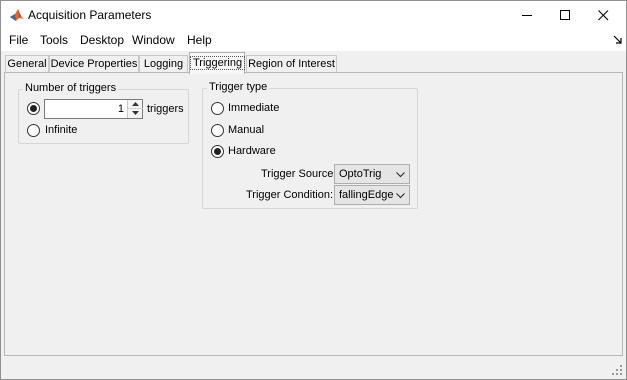 The image size is (627, 380). I want to click on status-bar, so click(313, 369).